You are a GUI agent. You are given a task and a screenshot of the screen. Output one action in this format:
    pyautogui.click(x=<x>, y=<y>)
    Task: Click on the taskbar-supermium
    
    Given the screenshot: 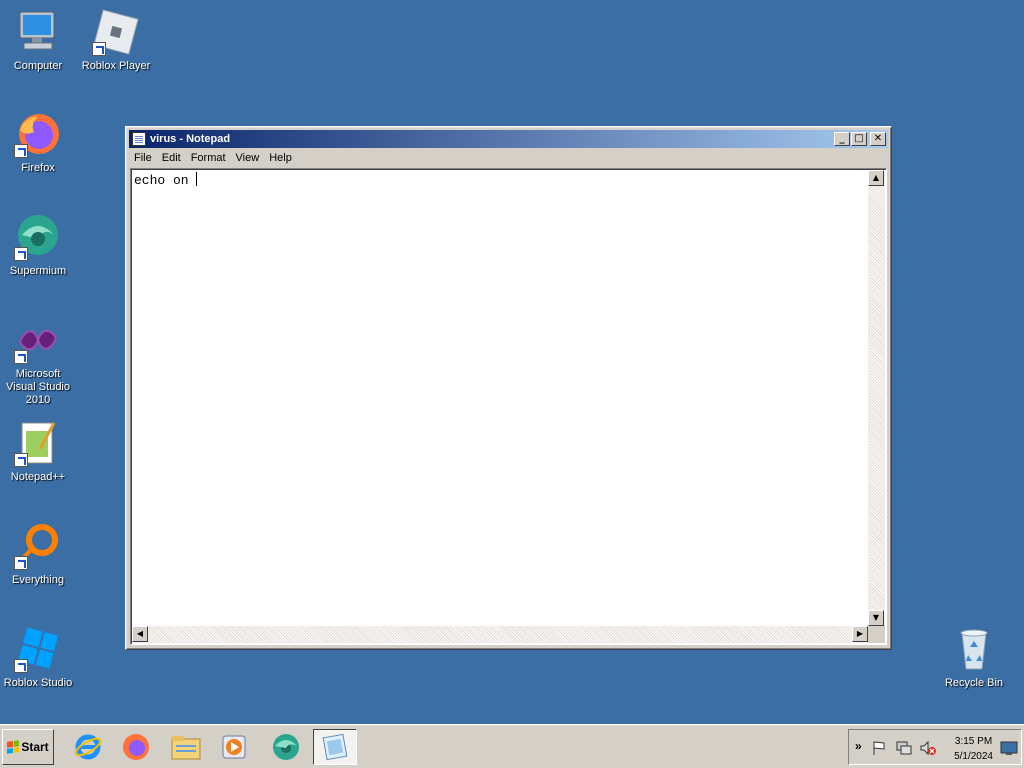 What is the action you would take?
    pyautogui.click(x=286, y=747)
    